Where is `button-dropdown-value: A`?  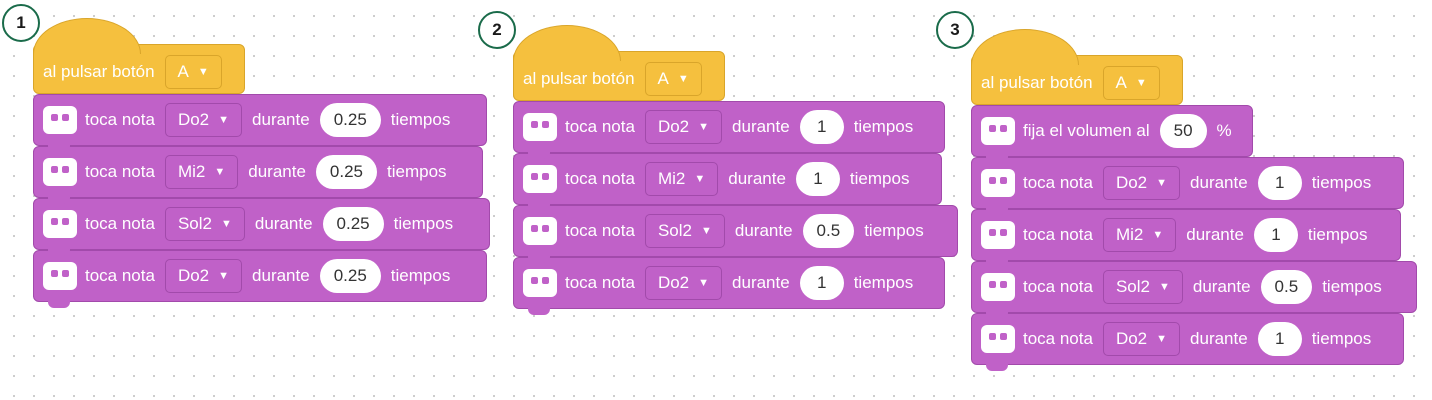
button-dropdown-value: A is located at coordinates (663, 78).